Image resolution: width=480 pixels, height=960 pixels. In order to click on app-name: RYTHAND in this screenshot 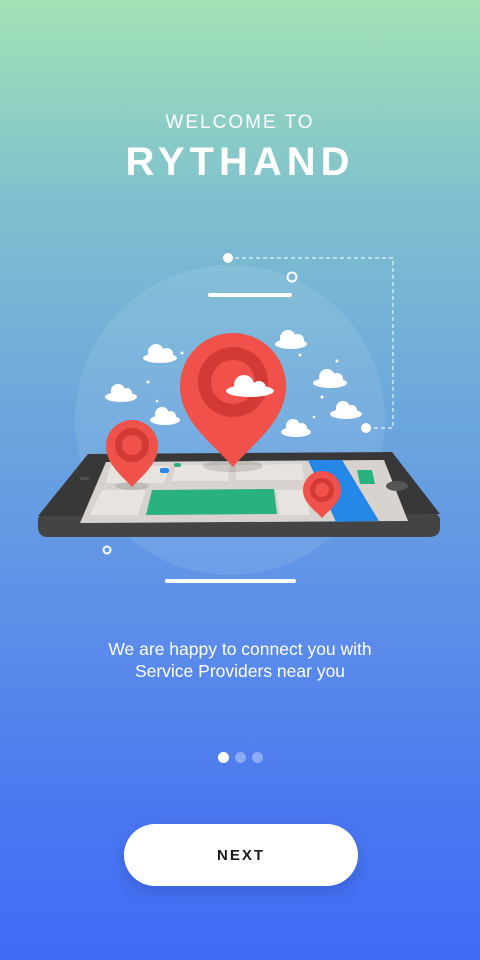, I will do `click(240, 162)`.